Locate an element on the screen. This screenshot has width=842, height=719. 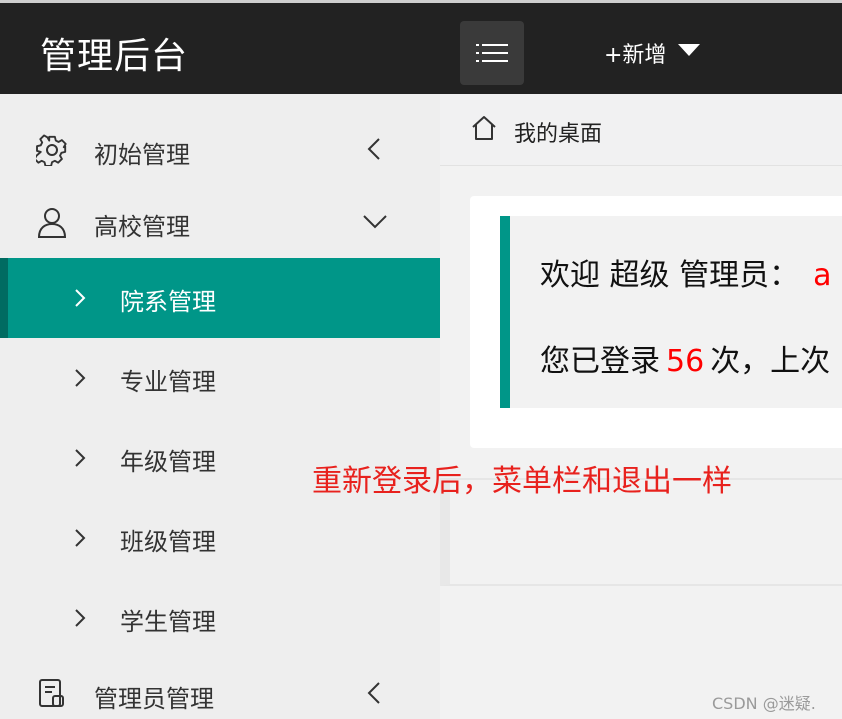
add-new-label: +新增 is located at coordinates (635, 55).